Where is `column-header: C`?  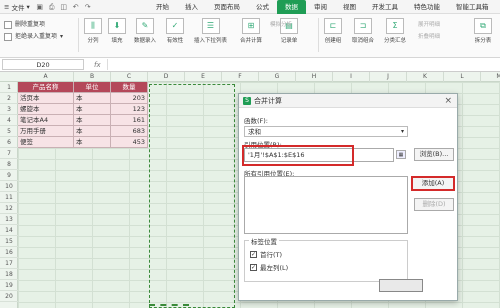 column-header: C is located at coordinates (129, 77).